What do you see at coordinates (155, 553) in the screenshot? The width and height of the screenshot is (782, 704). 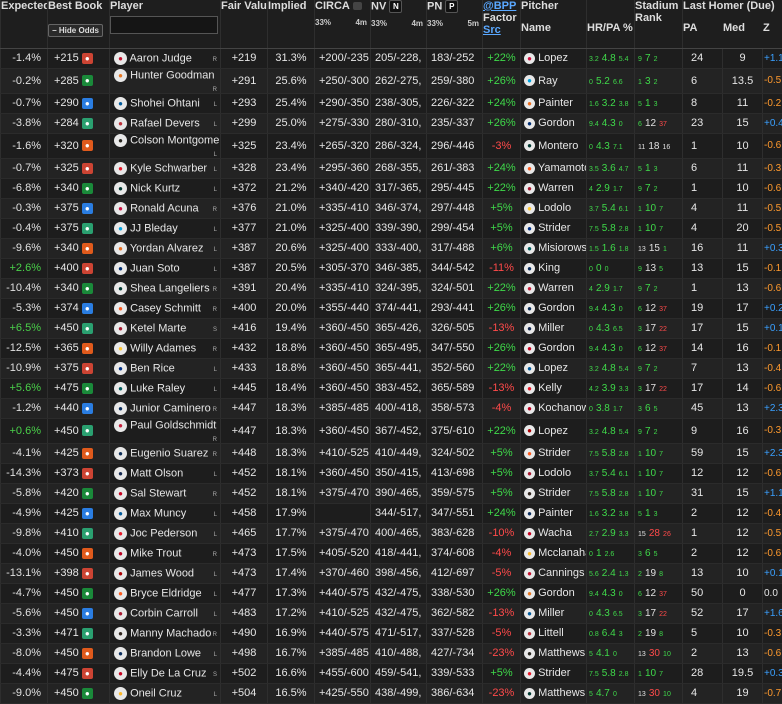 I see `player-name: Mike Trout` at bounding box center [155, 553].